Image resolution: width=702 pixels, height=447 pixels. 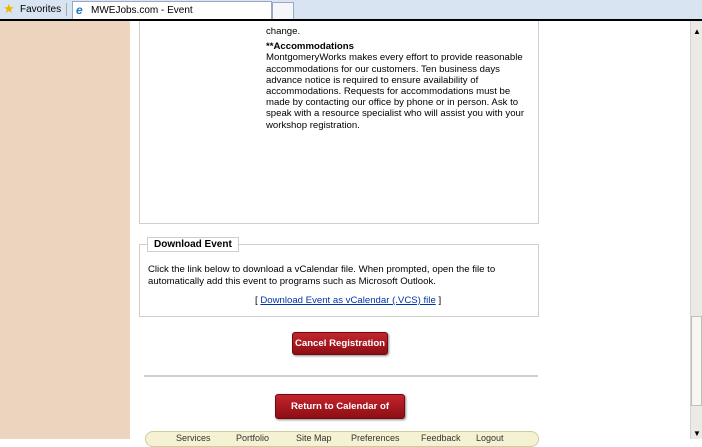 I want to click on footer-item-portfolio: Portfolio, so click(x=252, y=438).